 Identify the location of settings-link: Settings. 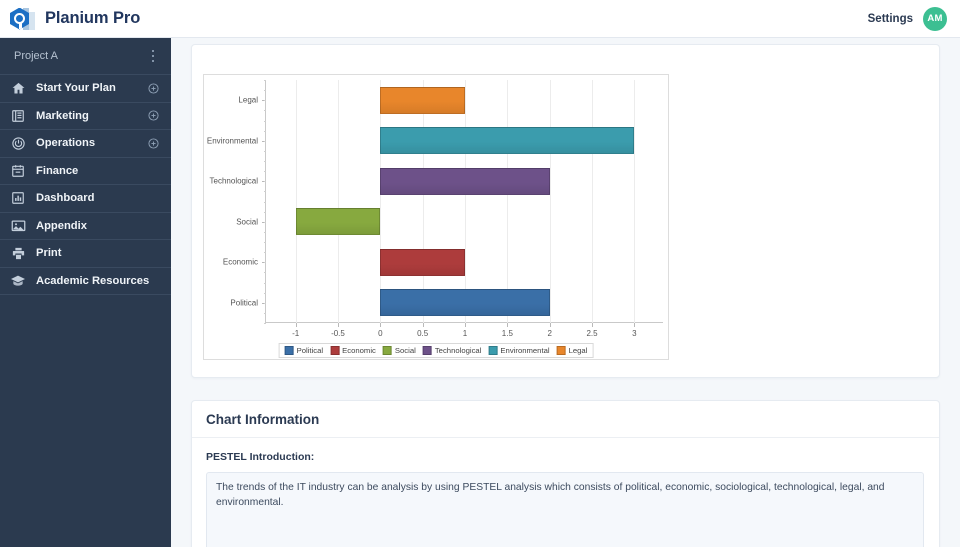
(890, 19).